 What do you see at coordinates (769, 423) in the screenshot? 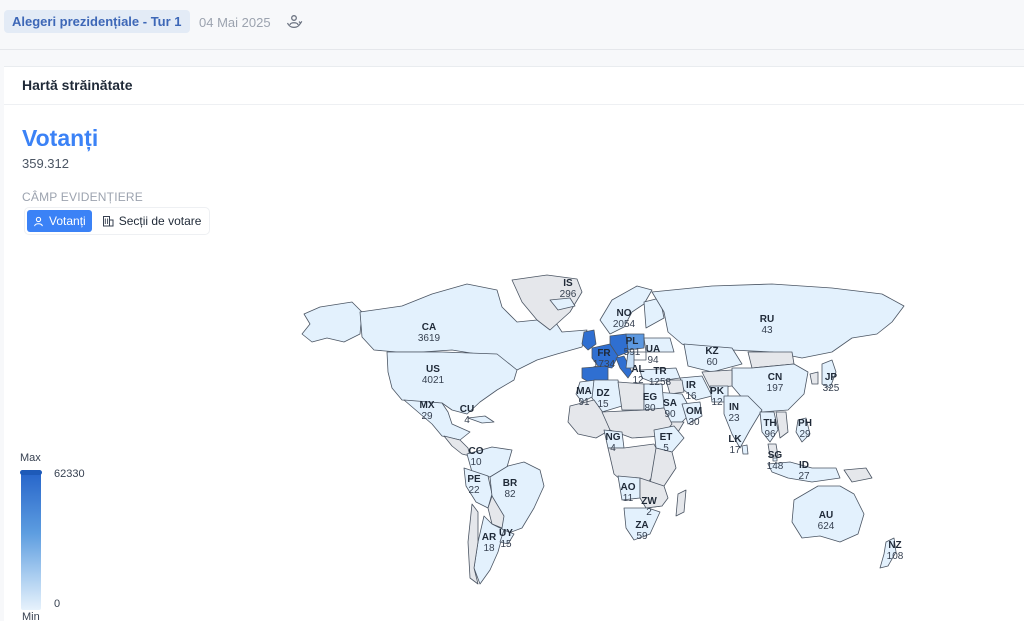
I see `map-label-code: TH` at bounding box center [769, 423].